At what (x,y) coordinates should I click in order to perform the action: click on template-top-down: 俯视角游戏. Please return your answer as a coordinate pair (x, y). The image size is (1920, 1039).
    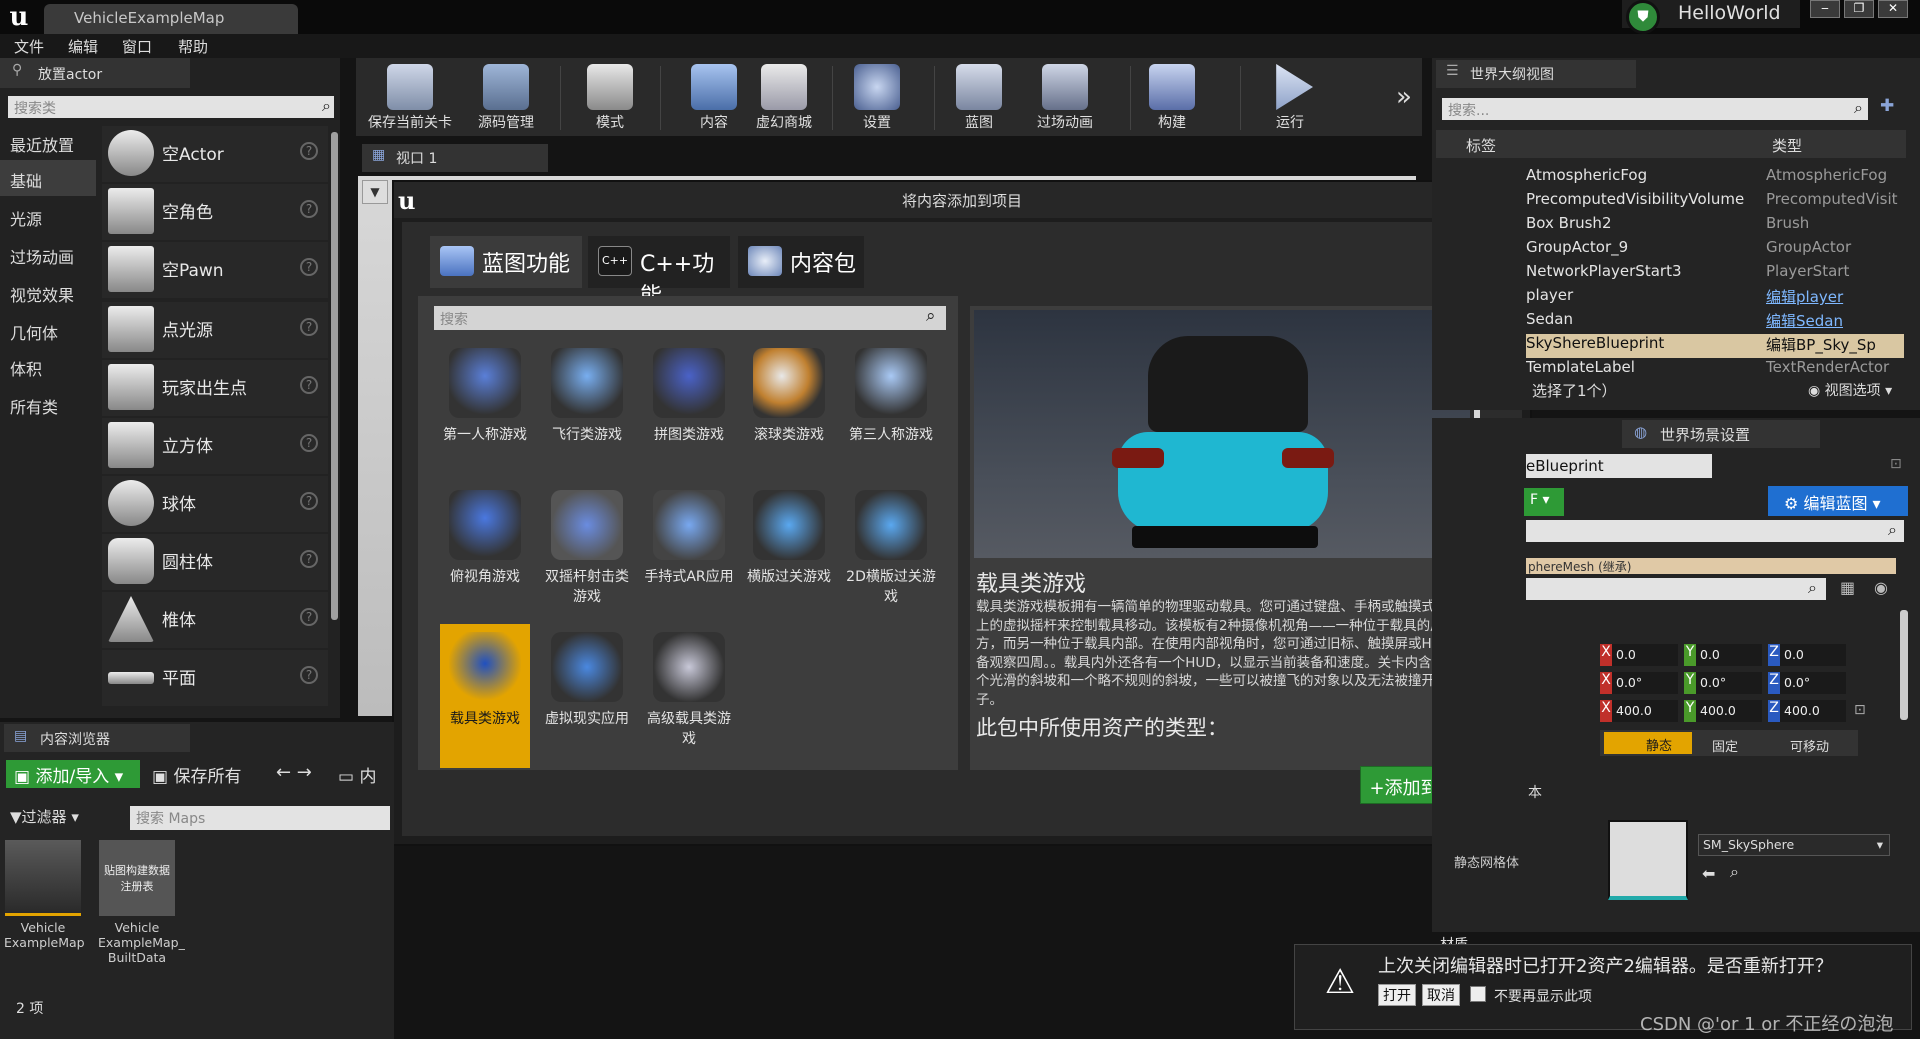
    Looking at the image, I should click on (485, 552).